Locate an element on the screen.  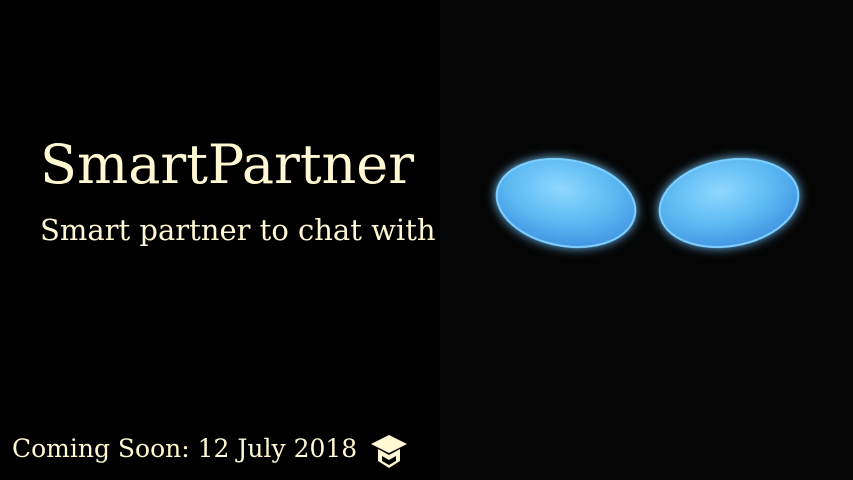
glowing-eyes-graphic is located at coordinates (647, 203).